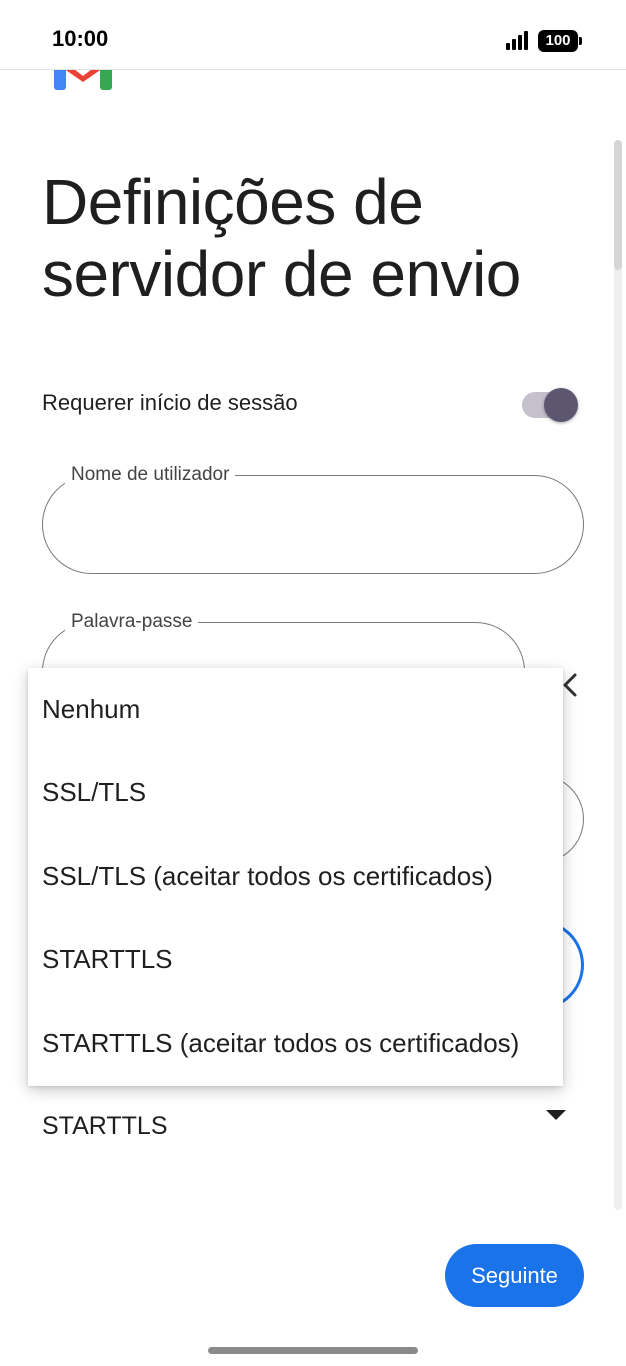  What do you see at coordinates (132, 622) in the screenshot?
I see `password-field-label: Palavra-passe` at bounding box center [132, 622].